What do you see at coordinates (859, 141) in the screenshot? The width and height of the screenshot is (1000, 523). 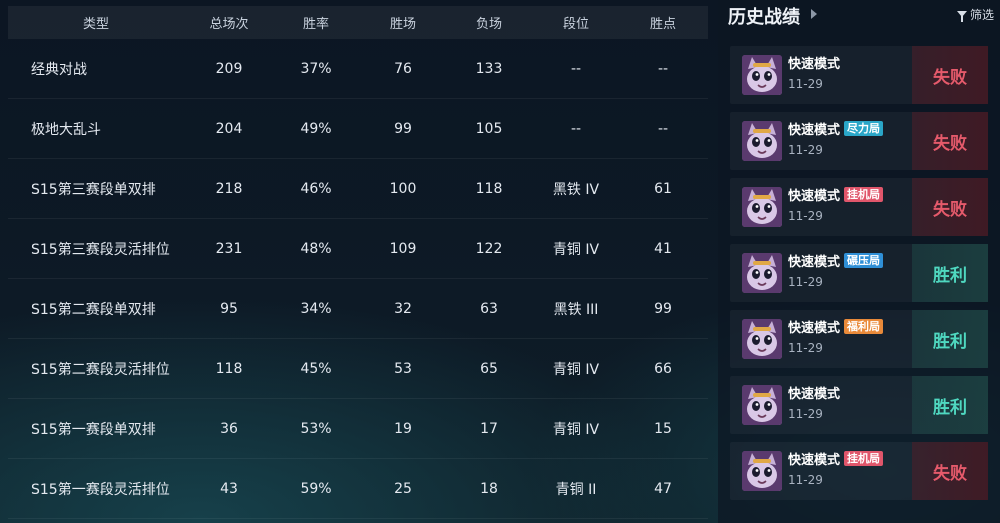 I see `match-card: 快速模式 尽力局 11-29 失败` at bounding box center [859, 141].